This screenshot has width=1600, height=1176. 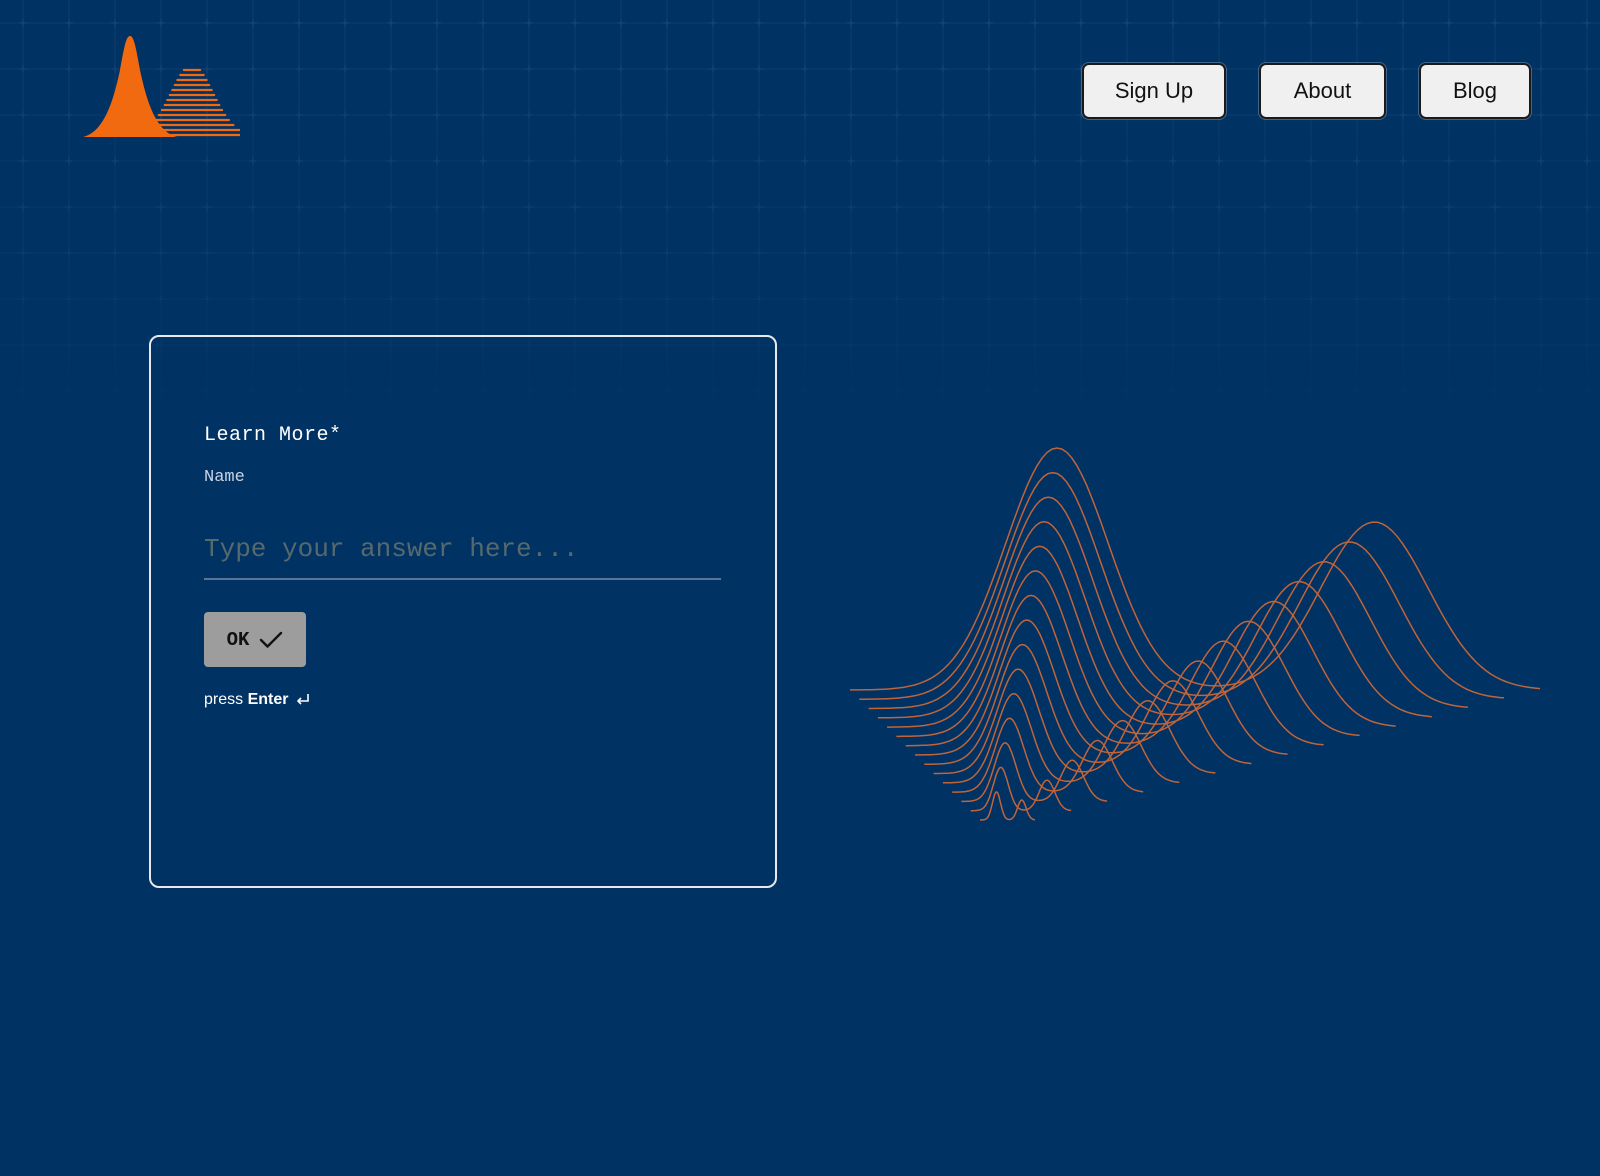 What do you see at coordinates (303, 699) in the screenshot?
I see `enter-key-icon` at bounding box center [303, 699].